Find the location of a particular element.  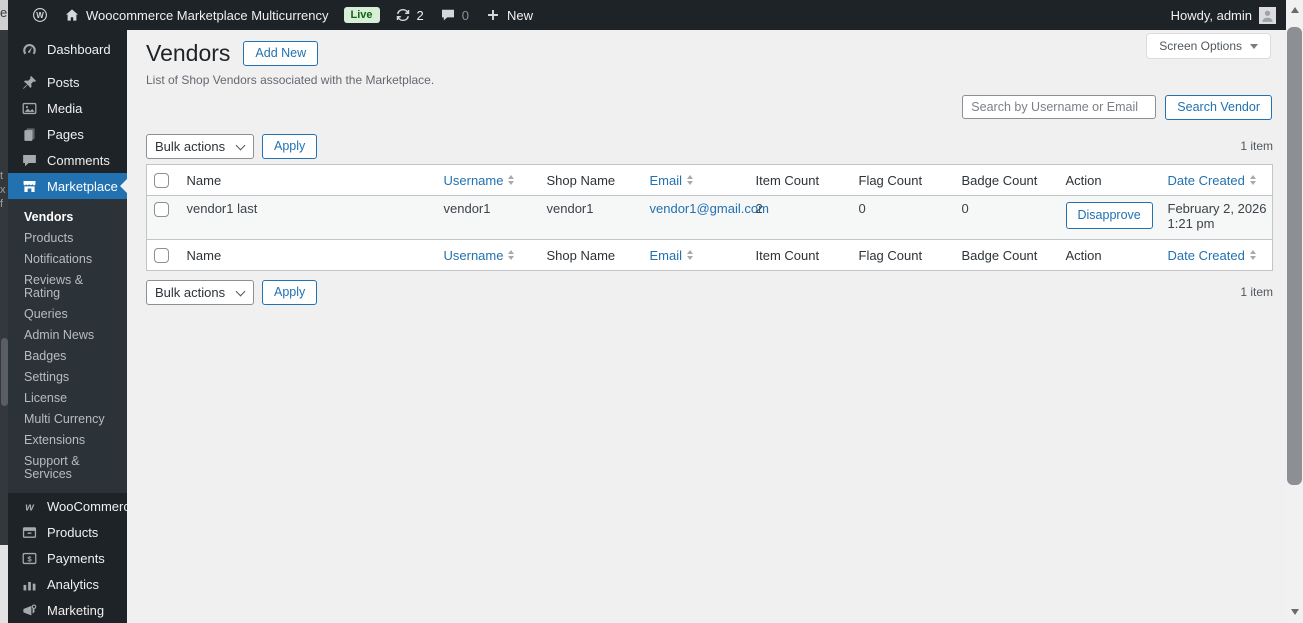

chevron-down-icon is located at coordinates (1254, 46).